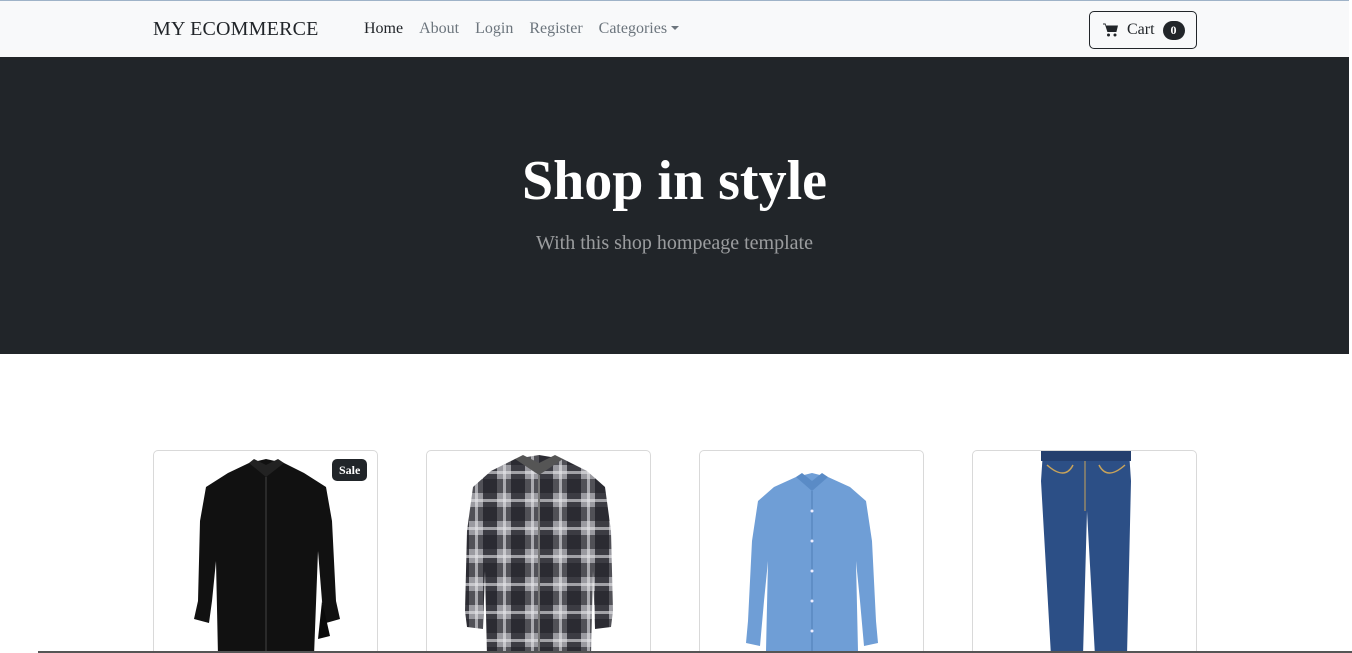 The image size is (1352, 653). What do you see at coordinates (267, 556) in the screenshot?
I see `product-image-black-shirt` at bounding box center [267, 556].